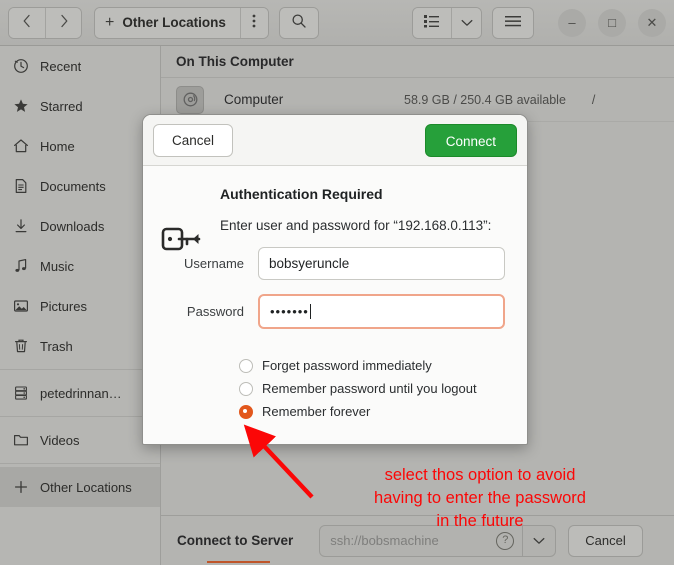 Image resolution: width=674 pixels, height=565 pixels. What do you see at coordinates (246, 411) in the screenshot?
I see `radio-button-indicator-selected` at bounding box center [246, 411].